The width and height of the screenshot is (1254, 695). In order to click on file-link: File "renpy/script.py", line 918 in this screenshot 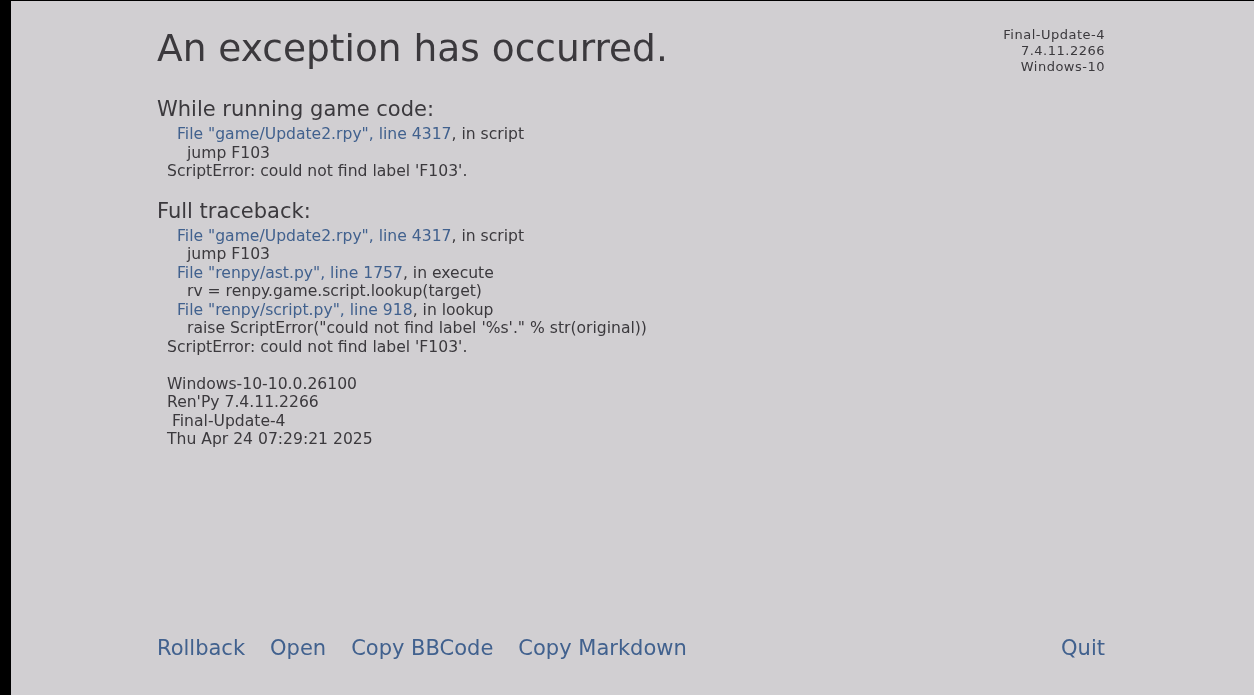, I will do `click(295, 309)`.